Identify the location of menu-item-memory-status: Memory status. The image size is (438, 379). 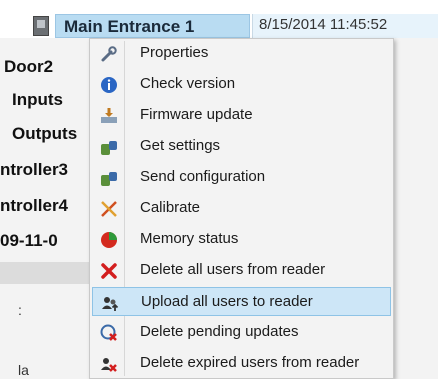
(241, 239).